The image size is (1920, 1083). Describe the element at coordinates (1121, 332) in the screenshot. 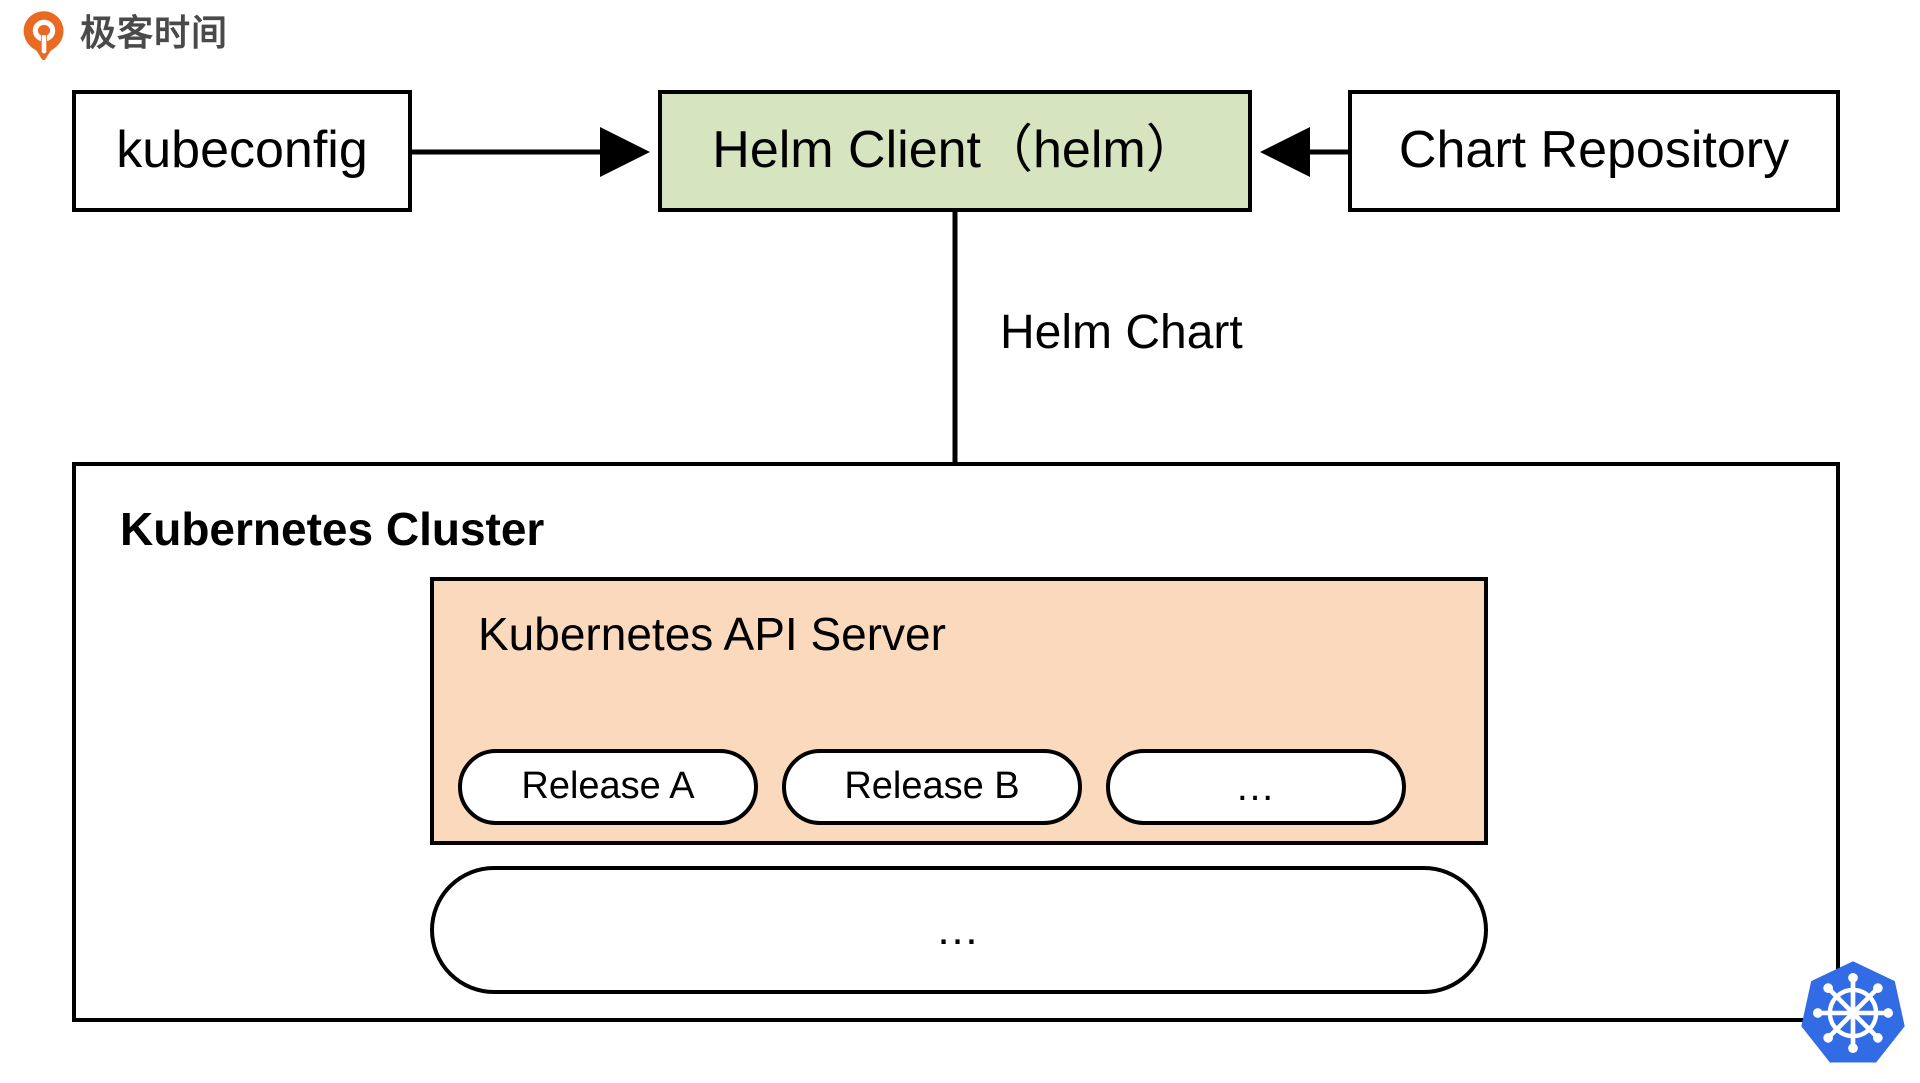

I see `edge-label-helm-chart: Helm Chart` at that location.